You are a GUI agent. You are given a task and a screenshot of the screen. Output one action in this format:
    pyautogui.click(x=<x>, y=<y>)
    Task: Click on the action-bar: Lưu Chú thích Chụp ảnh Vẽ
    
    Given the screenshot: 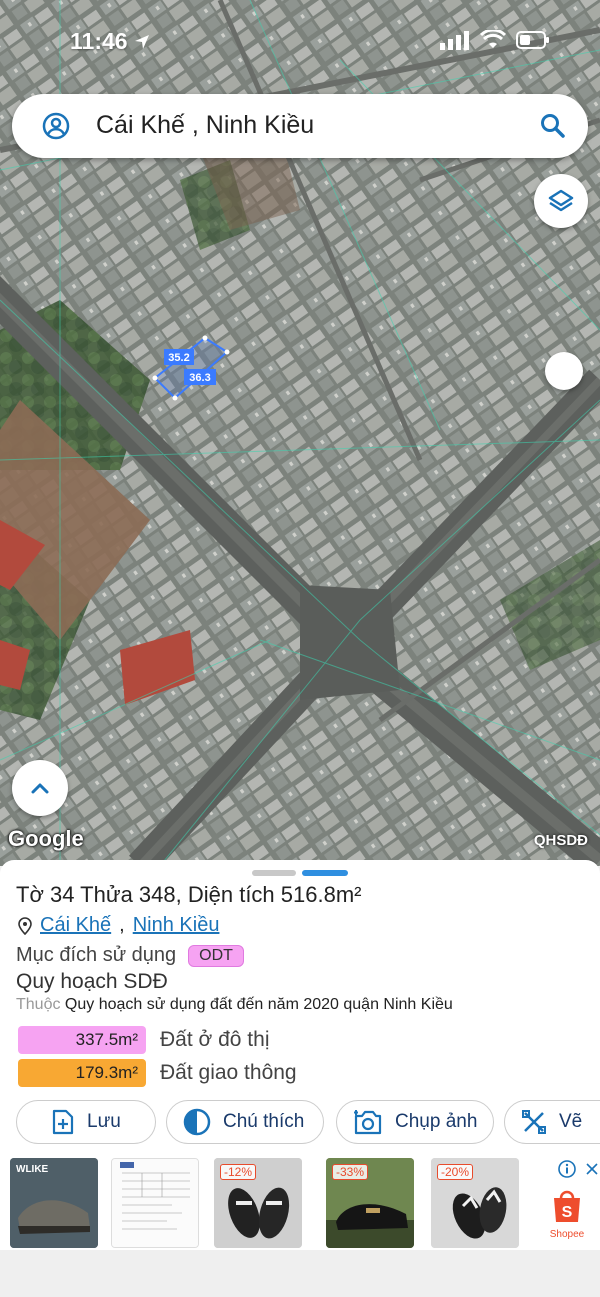 What is the action you would take?
    pyautogui.click(x=308, y=1123)
    